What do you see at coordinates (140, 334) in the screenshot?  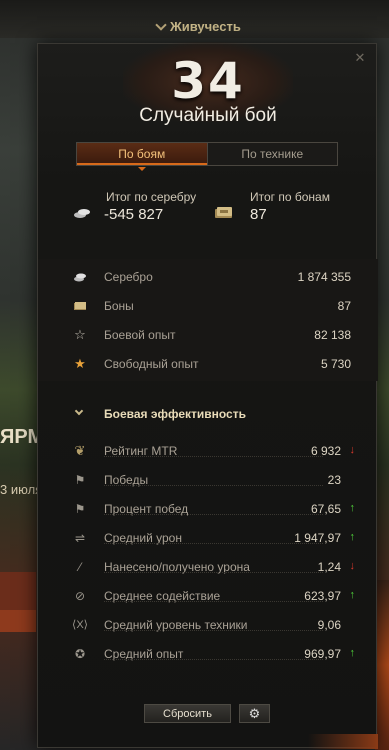 I see `resource-label: Боевой опыт` at bounding box center [140, 334].